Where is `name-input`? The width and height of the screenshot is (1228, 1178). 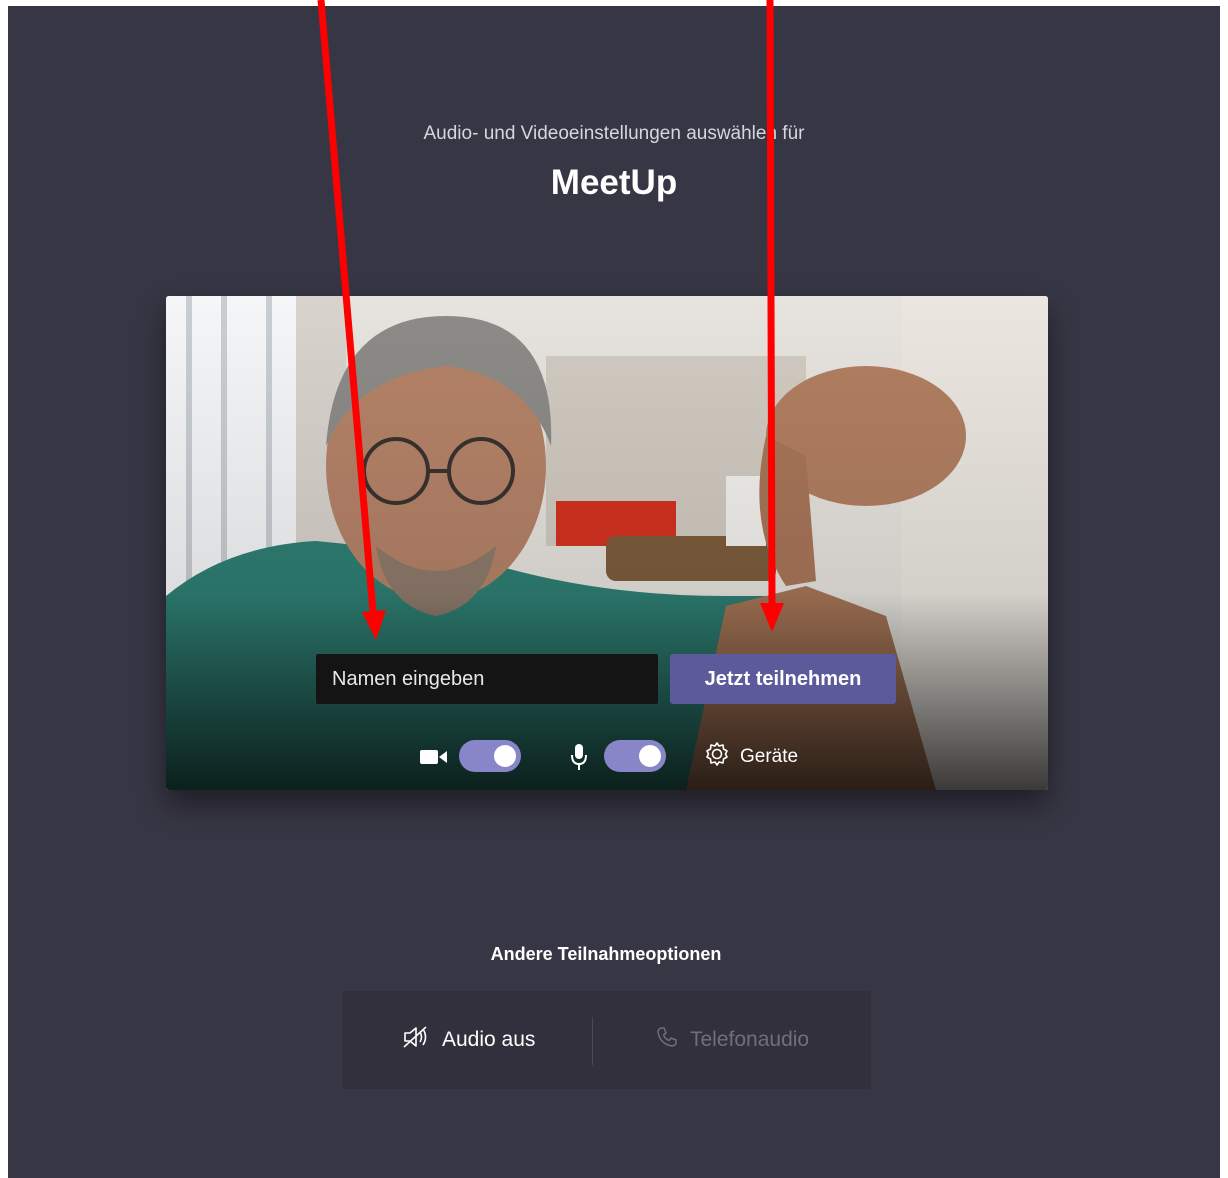
name-input is located at coordinates (487, 679).